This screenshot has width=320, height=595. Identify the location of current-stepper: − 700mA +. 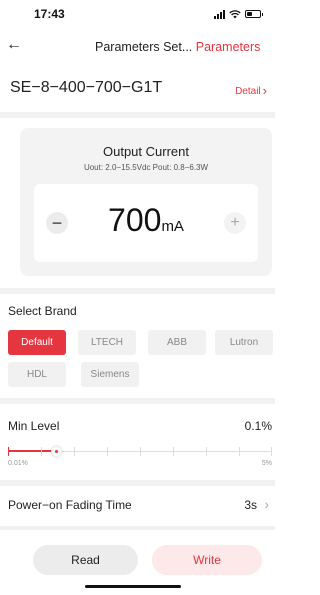
(146, 223).